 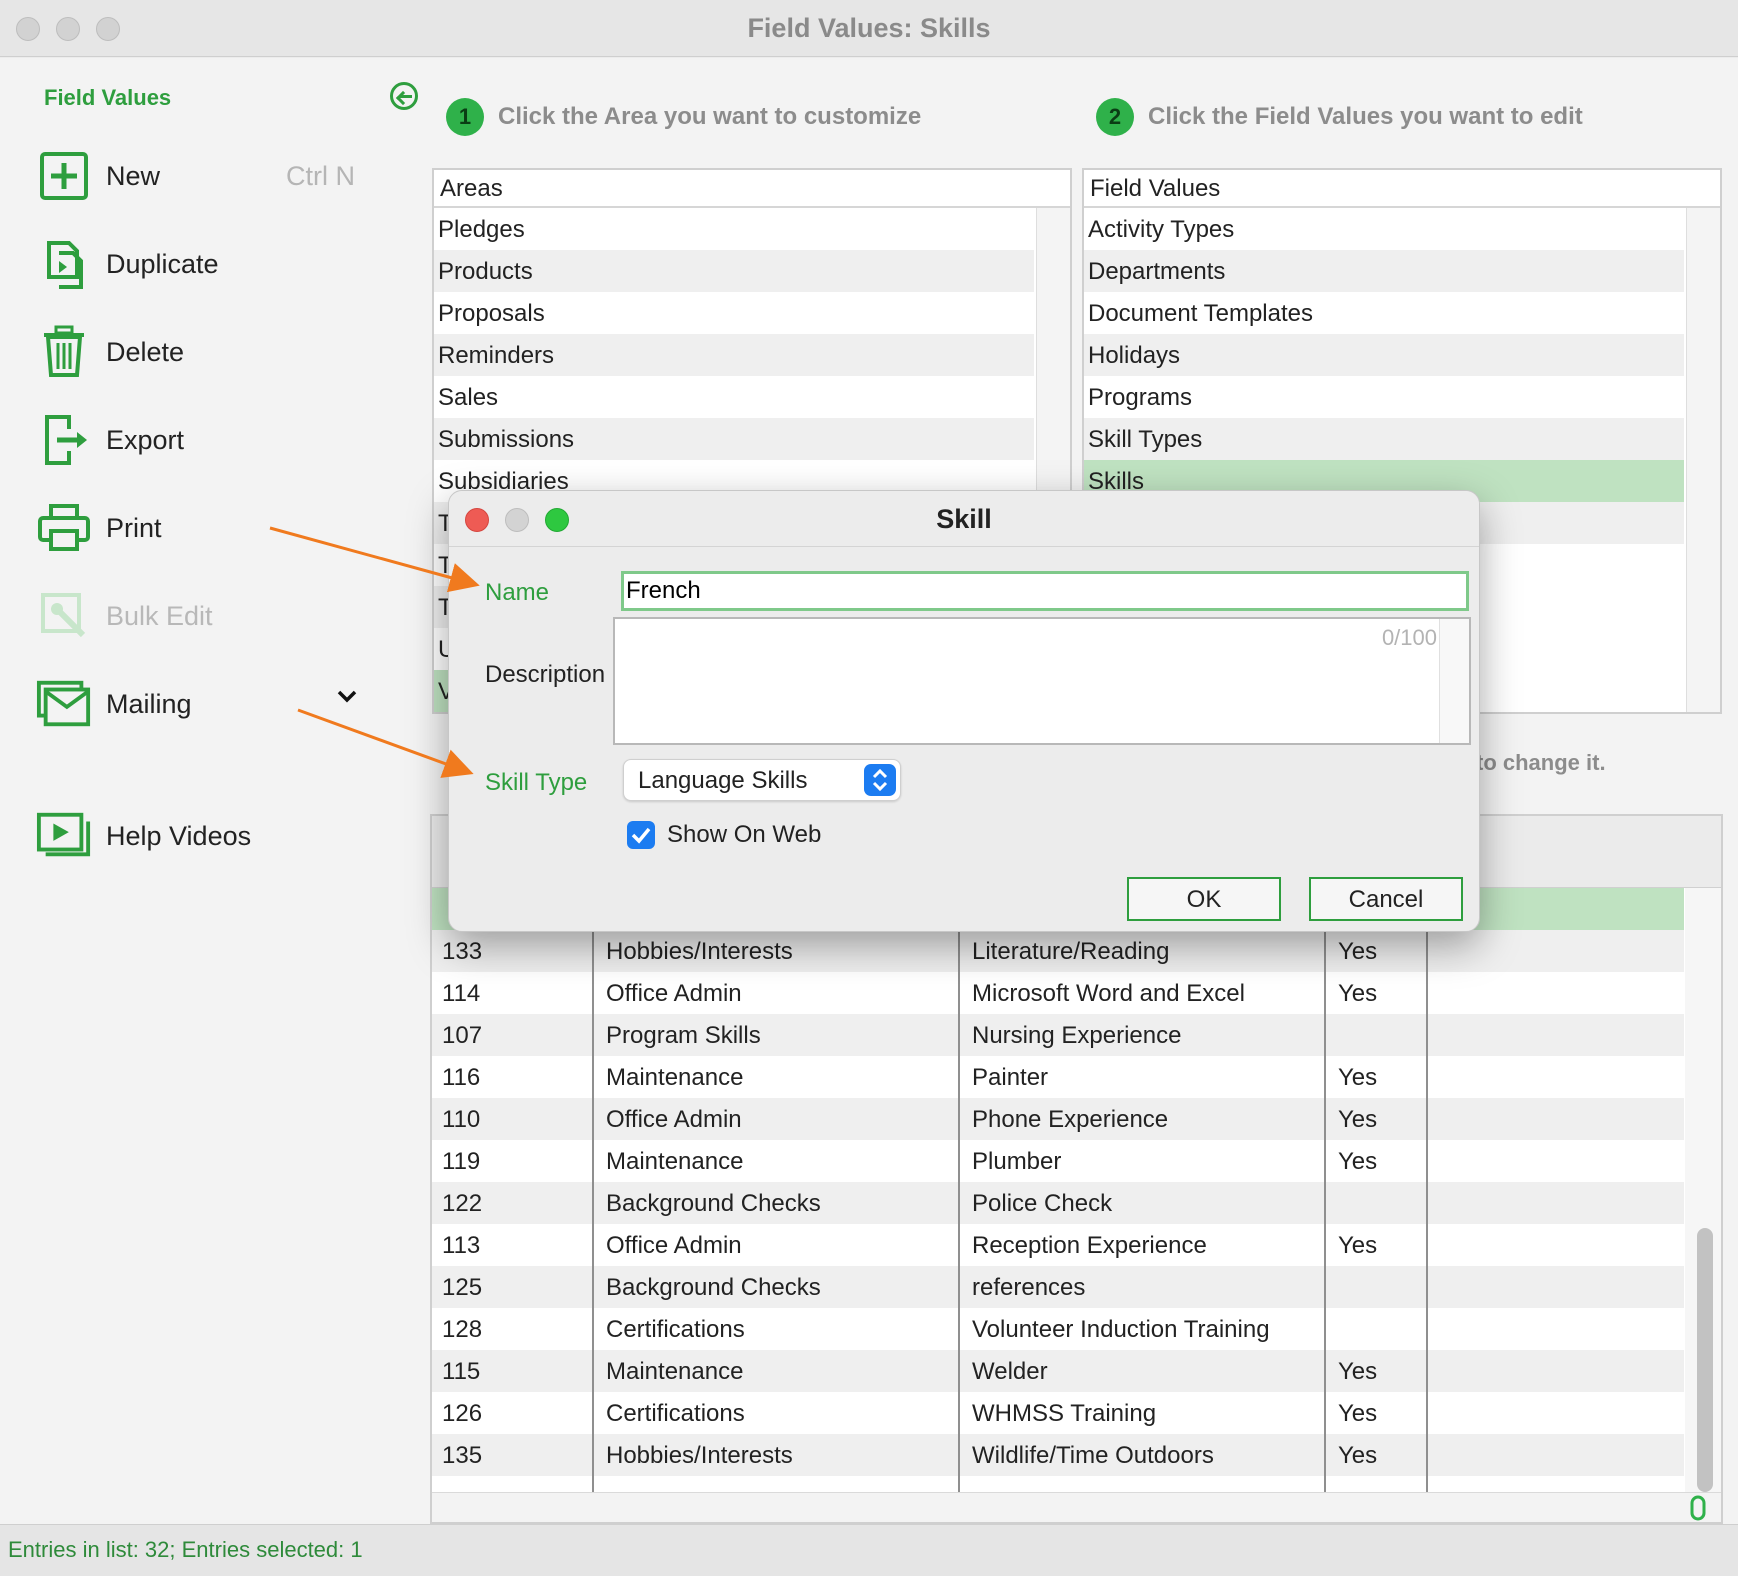 What do you see at coordinates (1204, 899) in the screenshot?
I see `ok-button: OK` at bounding box center [1204, 899].